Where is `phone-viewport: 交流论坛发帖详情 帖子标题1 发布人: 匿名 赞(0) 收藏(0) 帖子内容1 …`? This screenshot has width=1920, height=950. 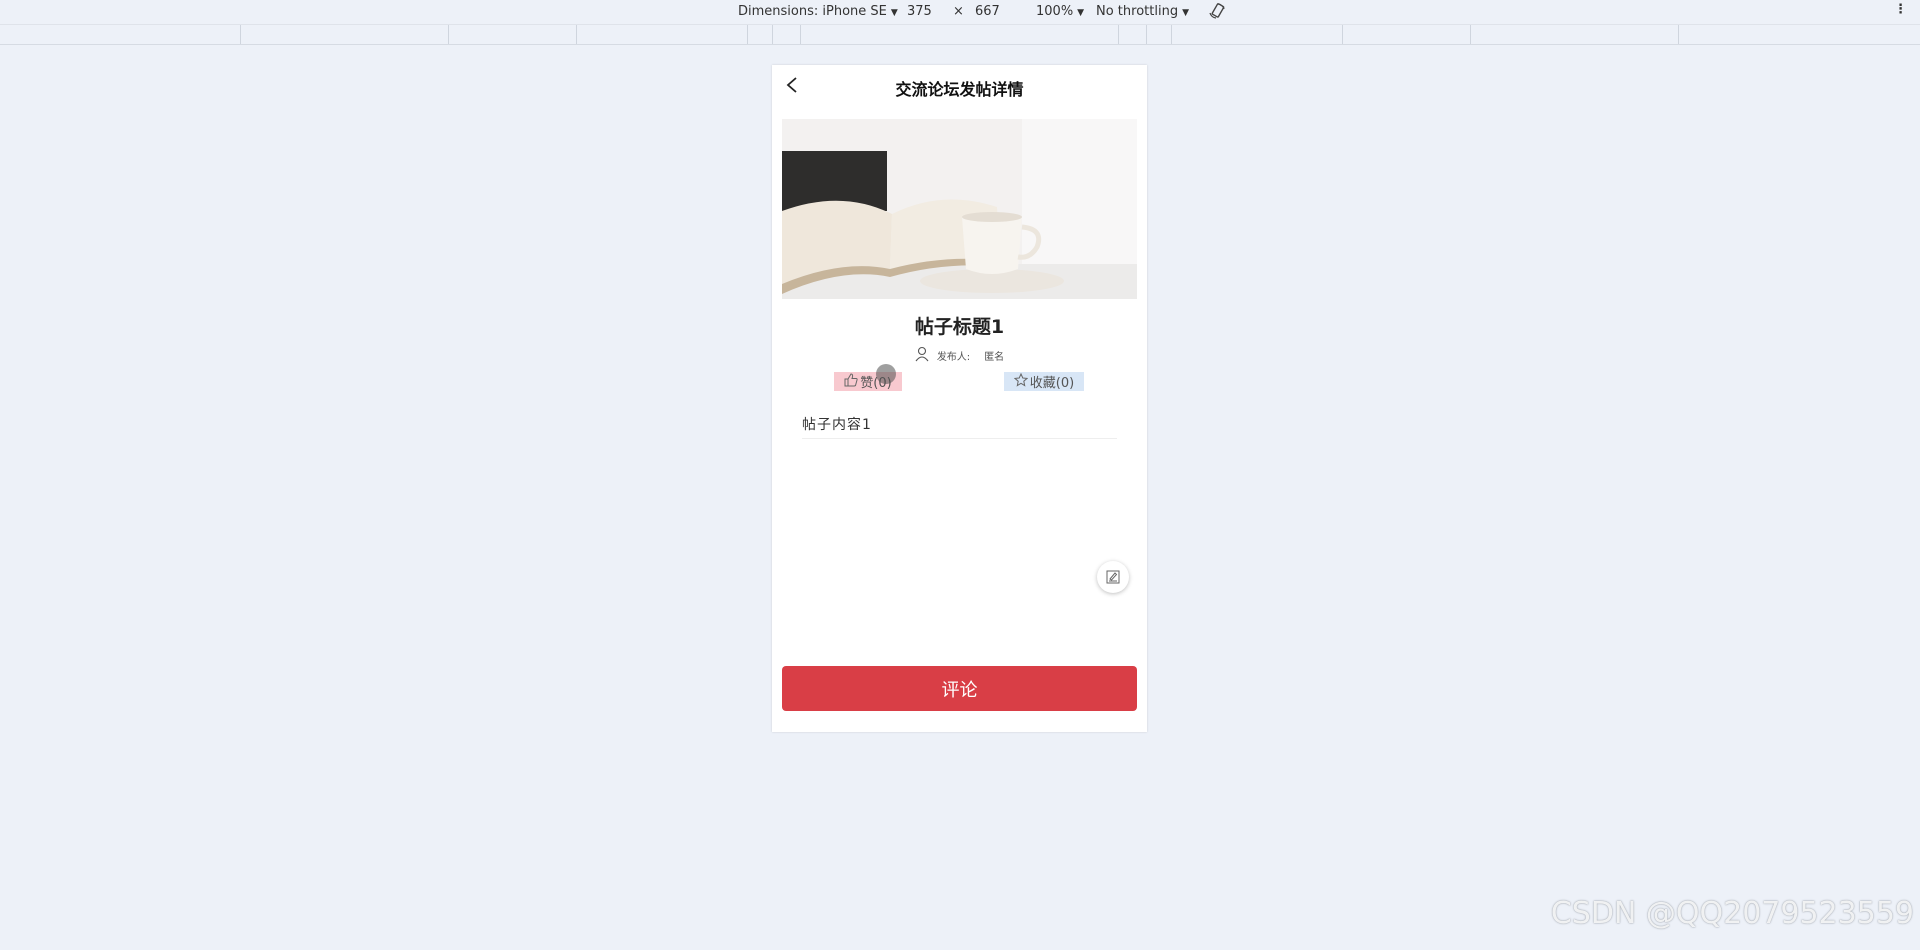 phone-viewport: 交流论坛发帖详情 帖子标题1 发布人: 匿名 赞(0) 收藏(0) 帖子内容1 … is located at coordinates (959, 398).